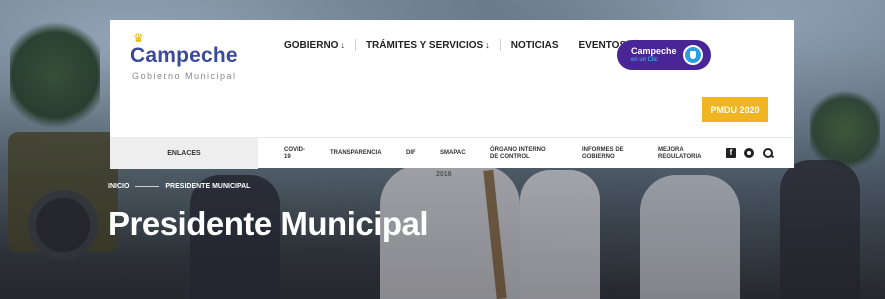  I want to click on campeche-en-un-clic-button: Campeche en un Clic, so click(664, 55).